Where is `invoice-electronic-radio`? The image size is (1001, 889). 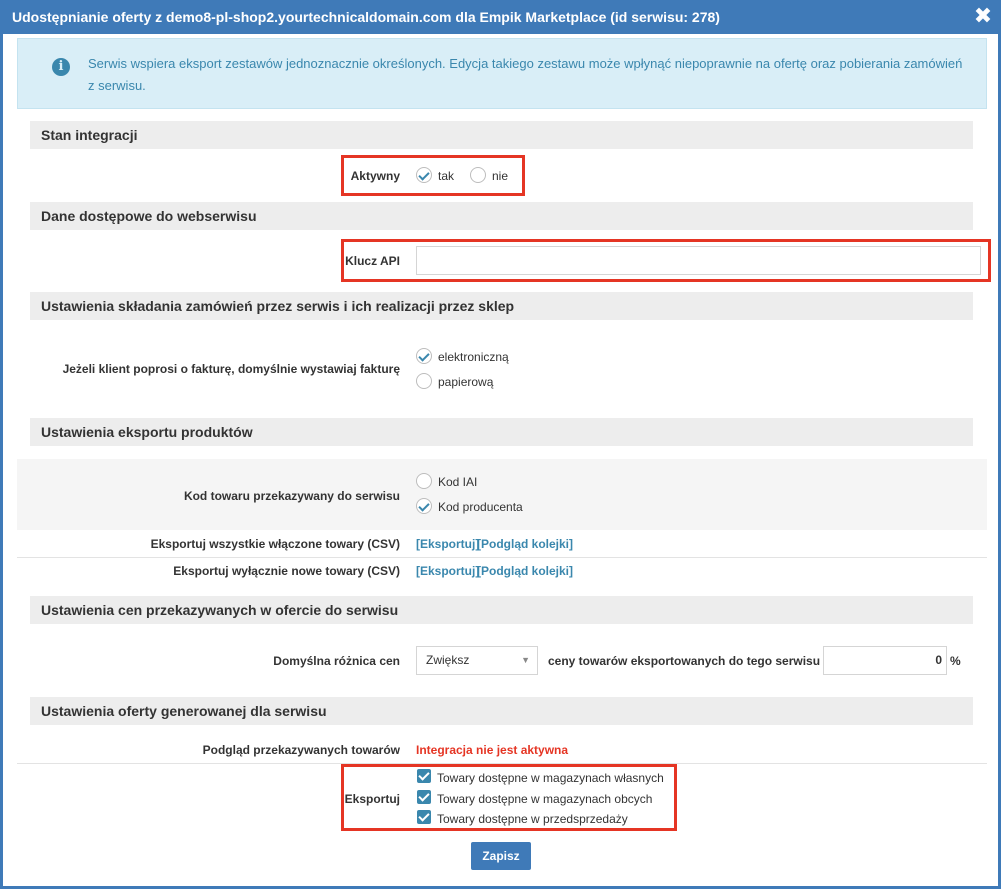 invoice-electronic-radio is located at coordinates (424, 356).